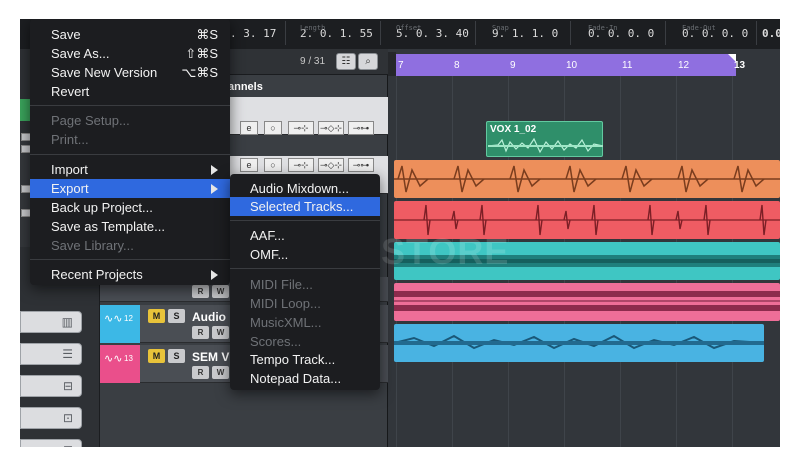  I want to click on track-count: 9 / 31, so click(313, 61).